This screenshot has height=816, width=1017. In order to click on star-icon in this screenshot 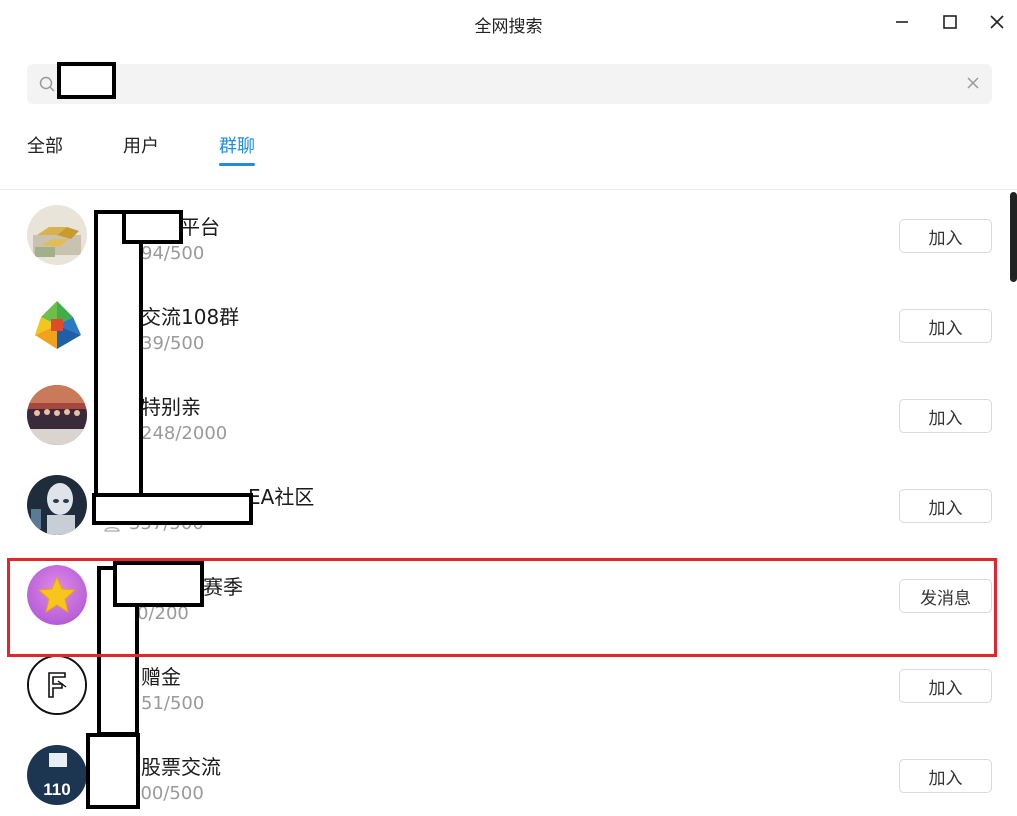, I will do `click(57, 595)`.